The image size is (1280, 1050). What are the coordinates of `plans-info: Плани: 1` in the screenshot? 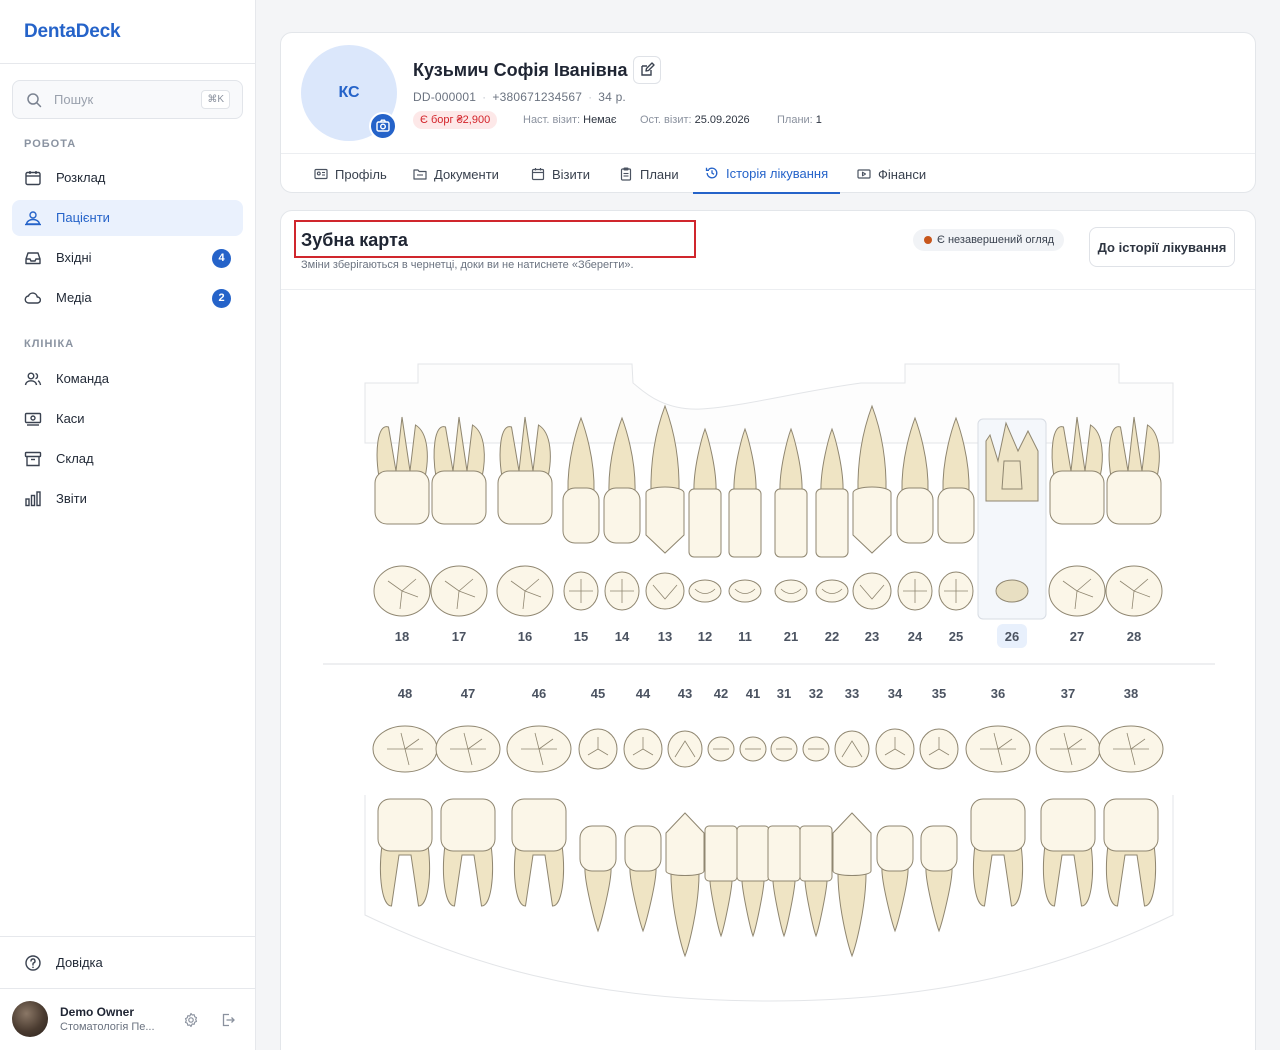 It's located at (799, 120).